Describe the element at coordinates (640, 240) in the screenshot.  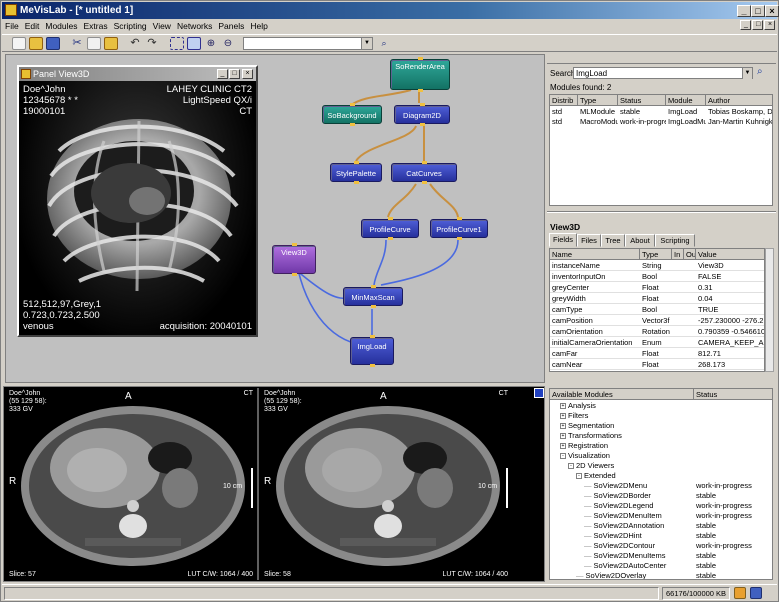
I see `tab-about: About` at that location.